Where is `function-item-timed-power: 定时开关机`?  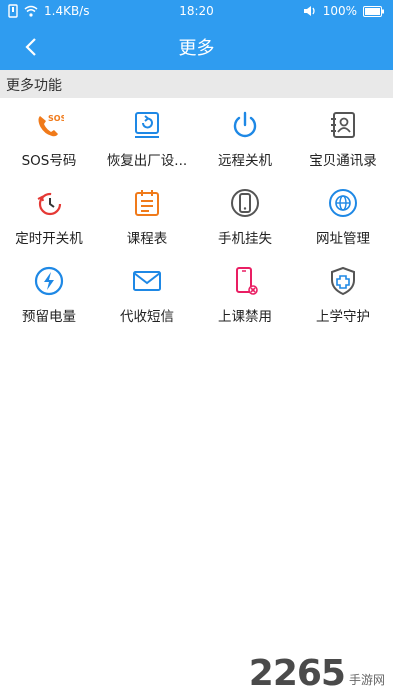
function-item-timed-power: 定时开关机 is located at coordinates (49, 215).